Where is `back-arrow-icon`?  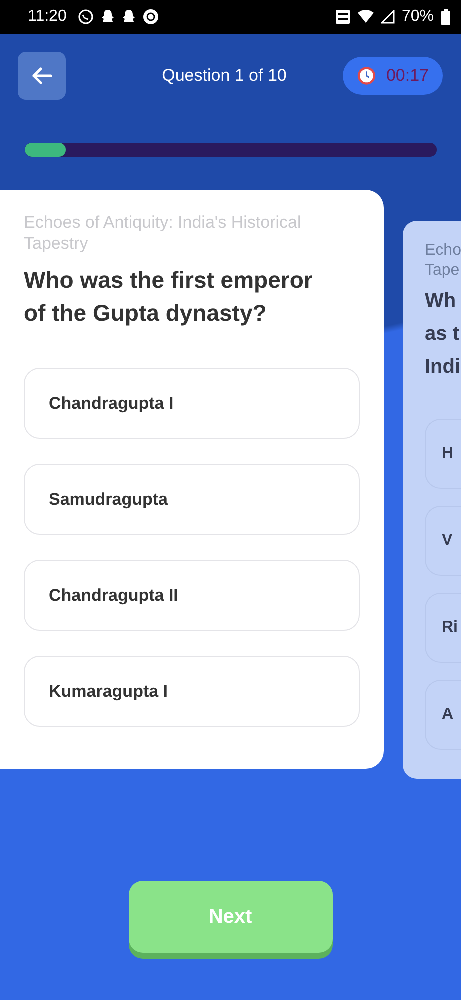
back-arrow-icon is located at coordinates (42, 76).